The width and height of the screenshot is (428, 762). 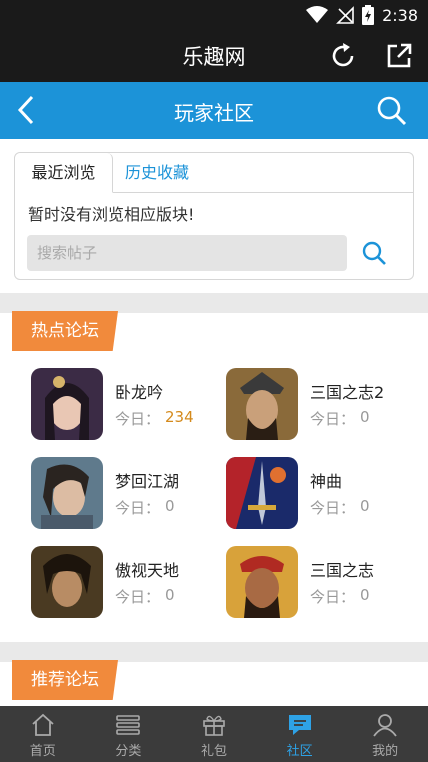 What do you see at coordinates (326, 481) in the screenshot?
I see `forum-name: 神曲` at bounding box center [326, 481].